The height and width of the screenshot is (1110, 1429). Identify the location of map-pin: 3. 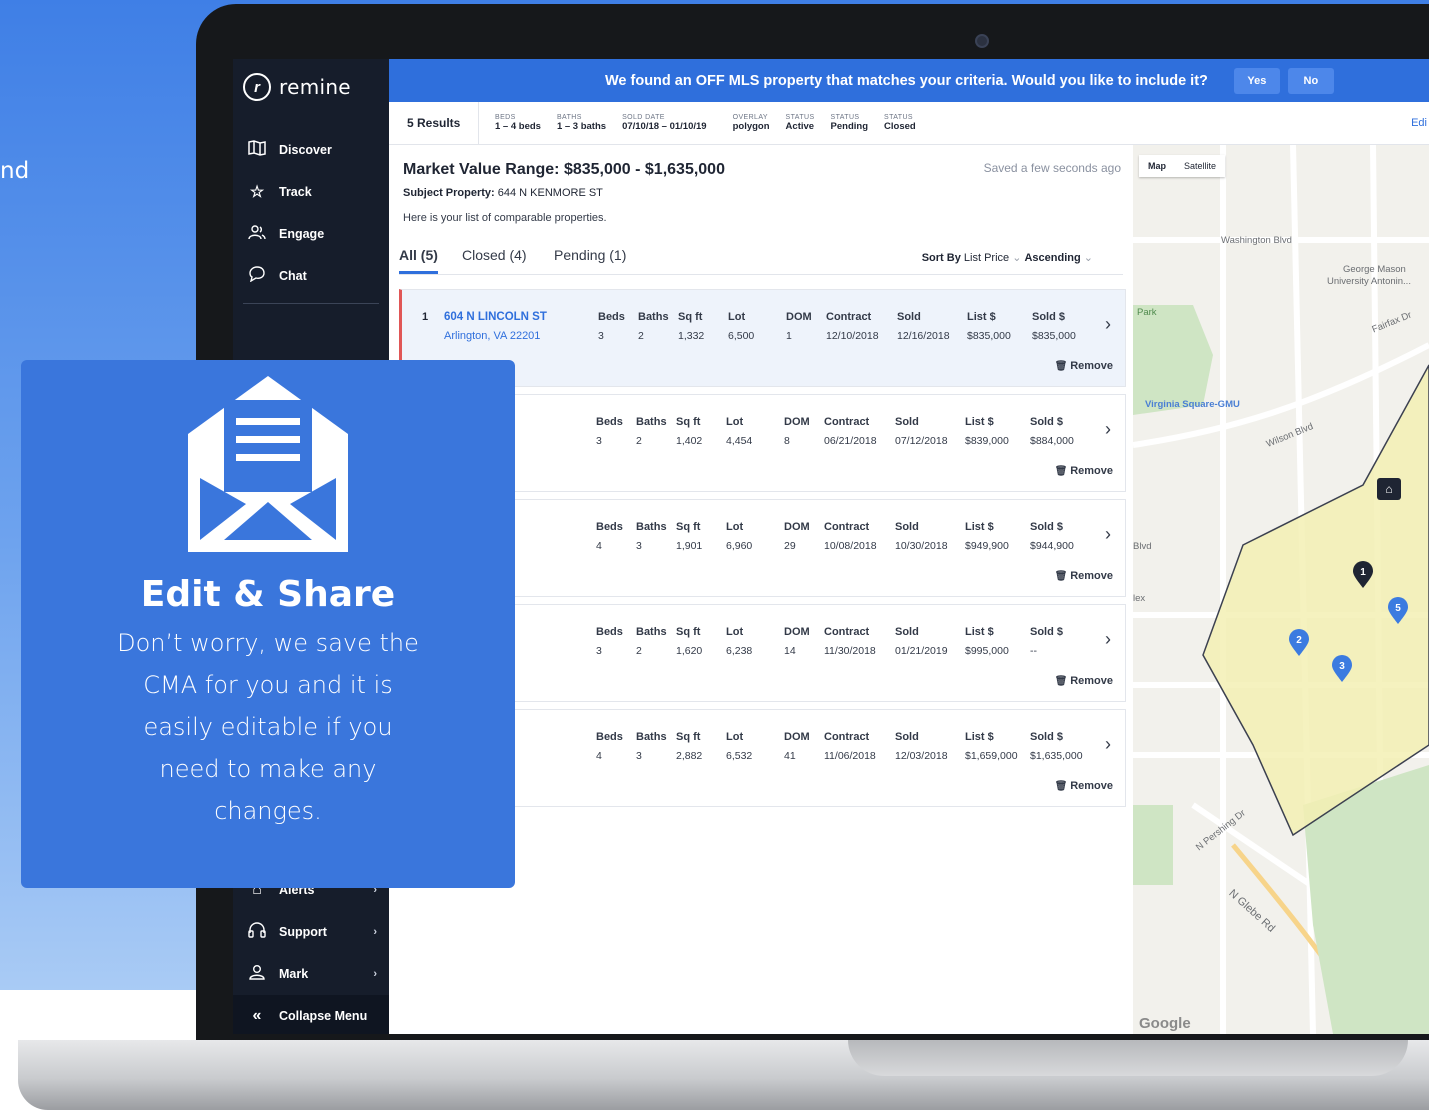
(1342, 669).